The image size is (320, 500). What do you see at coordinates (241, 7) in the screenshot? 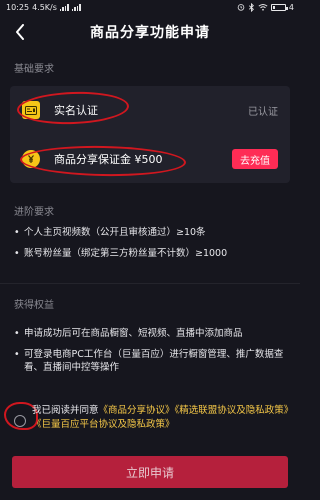
I see `alarm-icon` at bounding box center [241, 7].